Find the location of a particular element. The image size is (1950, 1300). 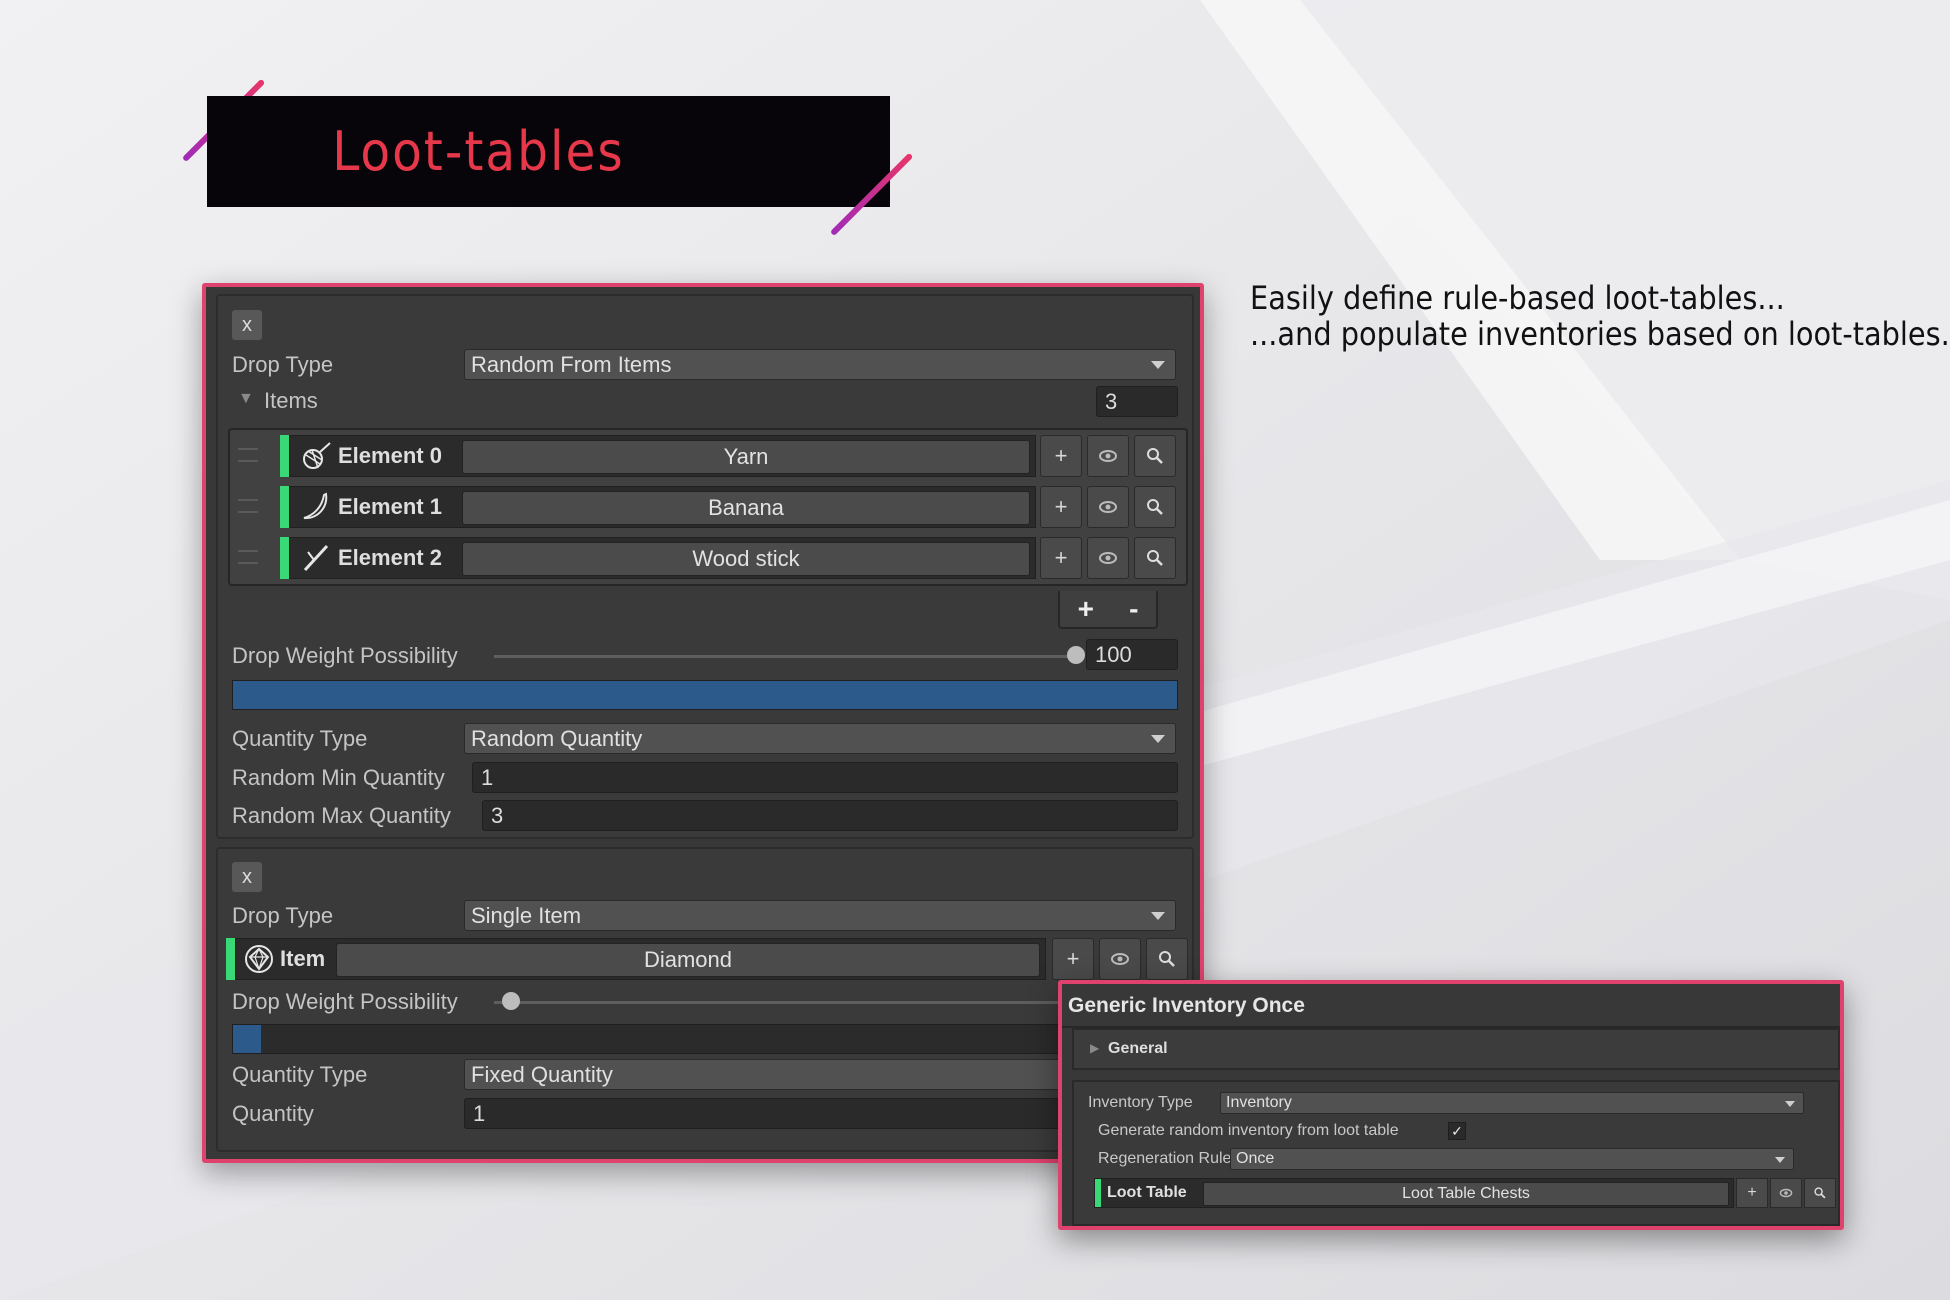

wood-stick-icon is located at coordinates (316, 558).